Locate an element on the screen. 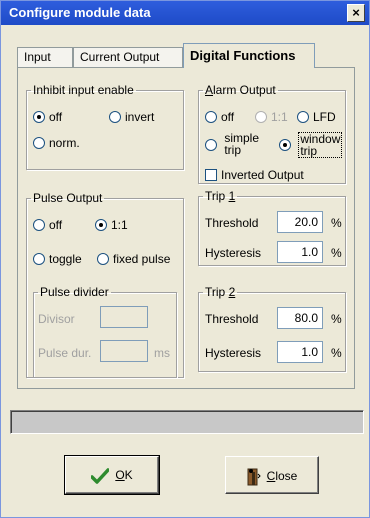 This screenshot has height=518, width=370. alarm-simple-trip-radio: simple trip is located at coordinates (232, 144).